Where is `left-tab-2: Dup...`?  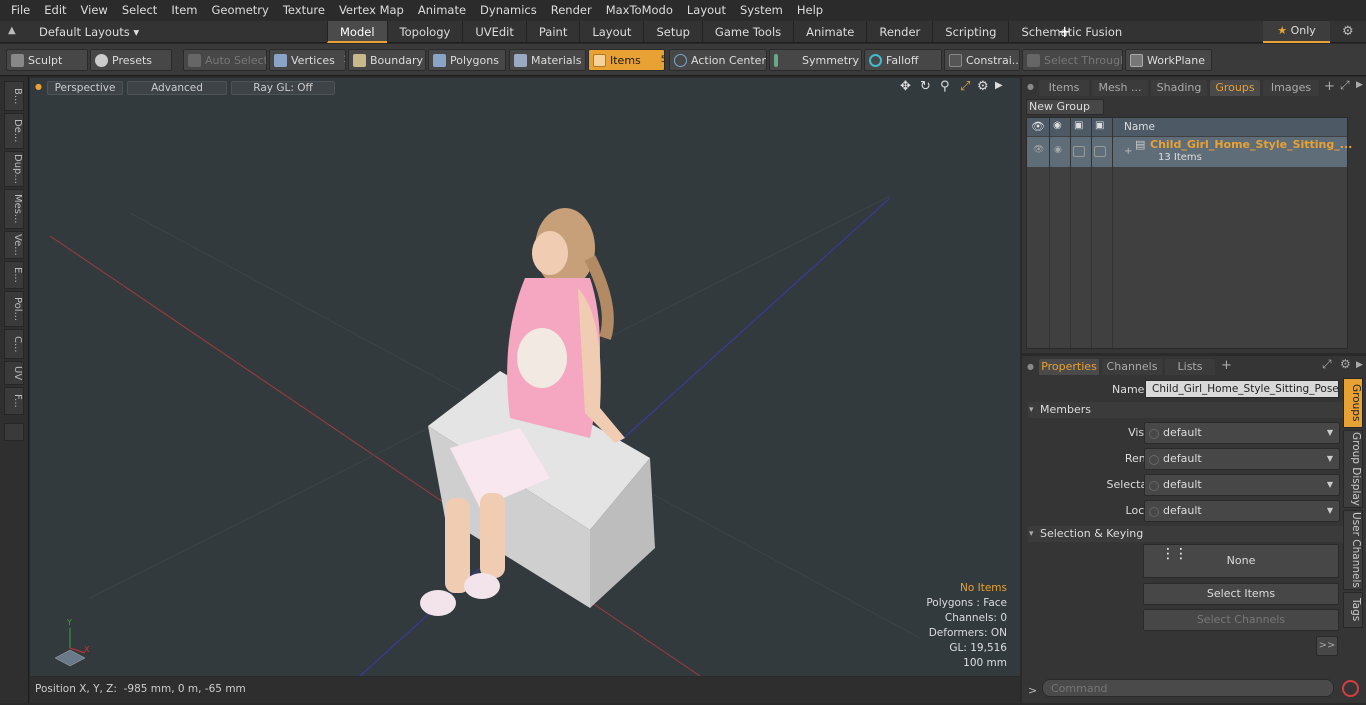
left-tab-2: Dup... is located at coordinates (14, 169).